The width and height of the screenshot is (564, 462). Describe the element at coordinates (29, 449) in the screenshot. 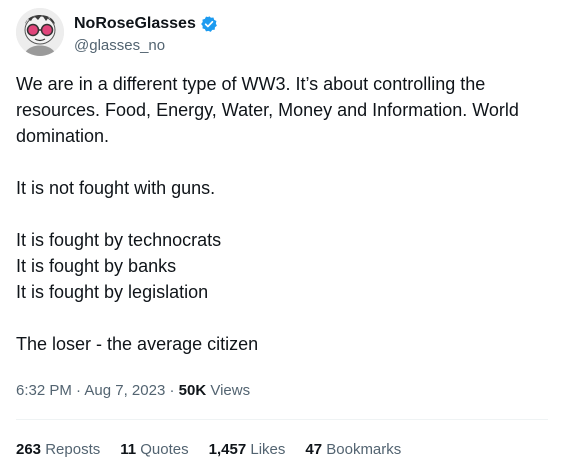

I see `reposts-count: 263` at that location.